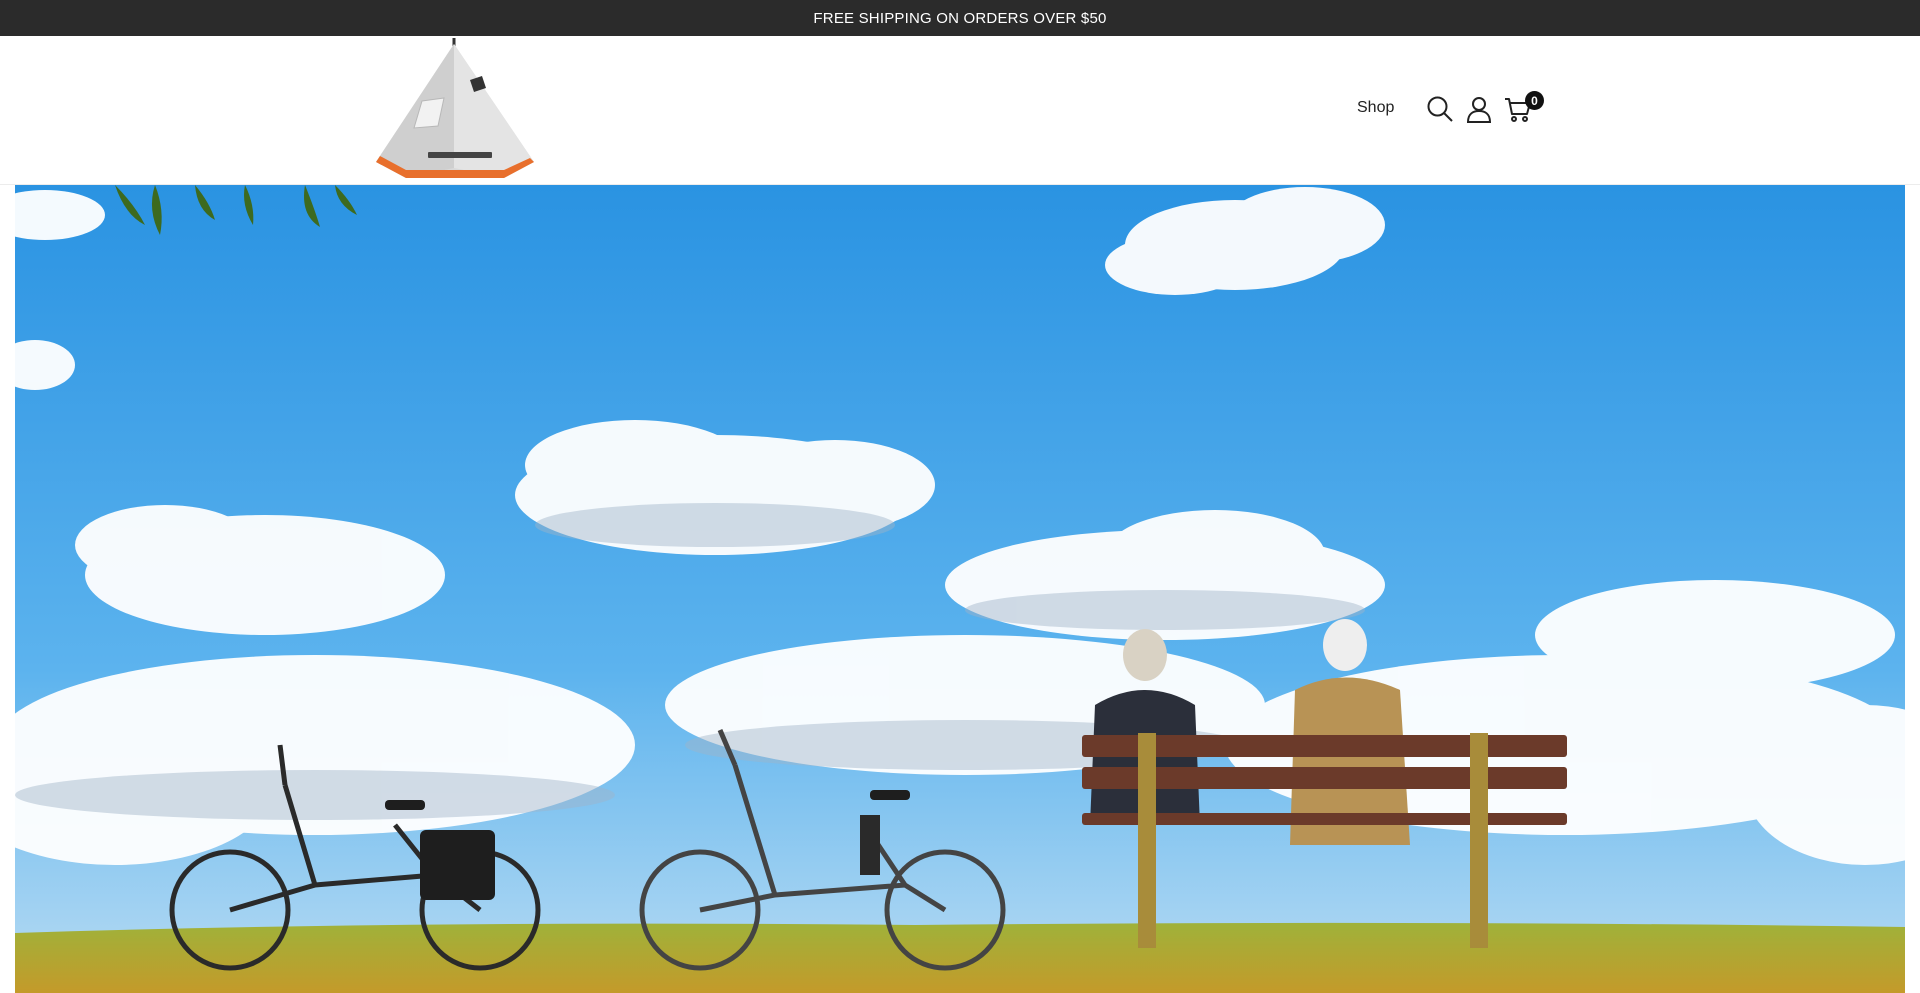  I want to click on announcement-bar: FREE SHIPPING ON ORDERS OVER $50, so click(960, 18).